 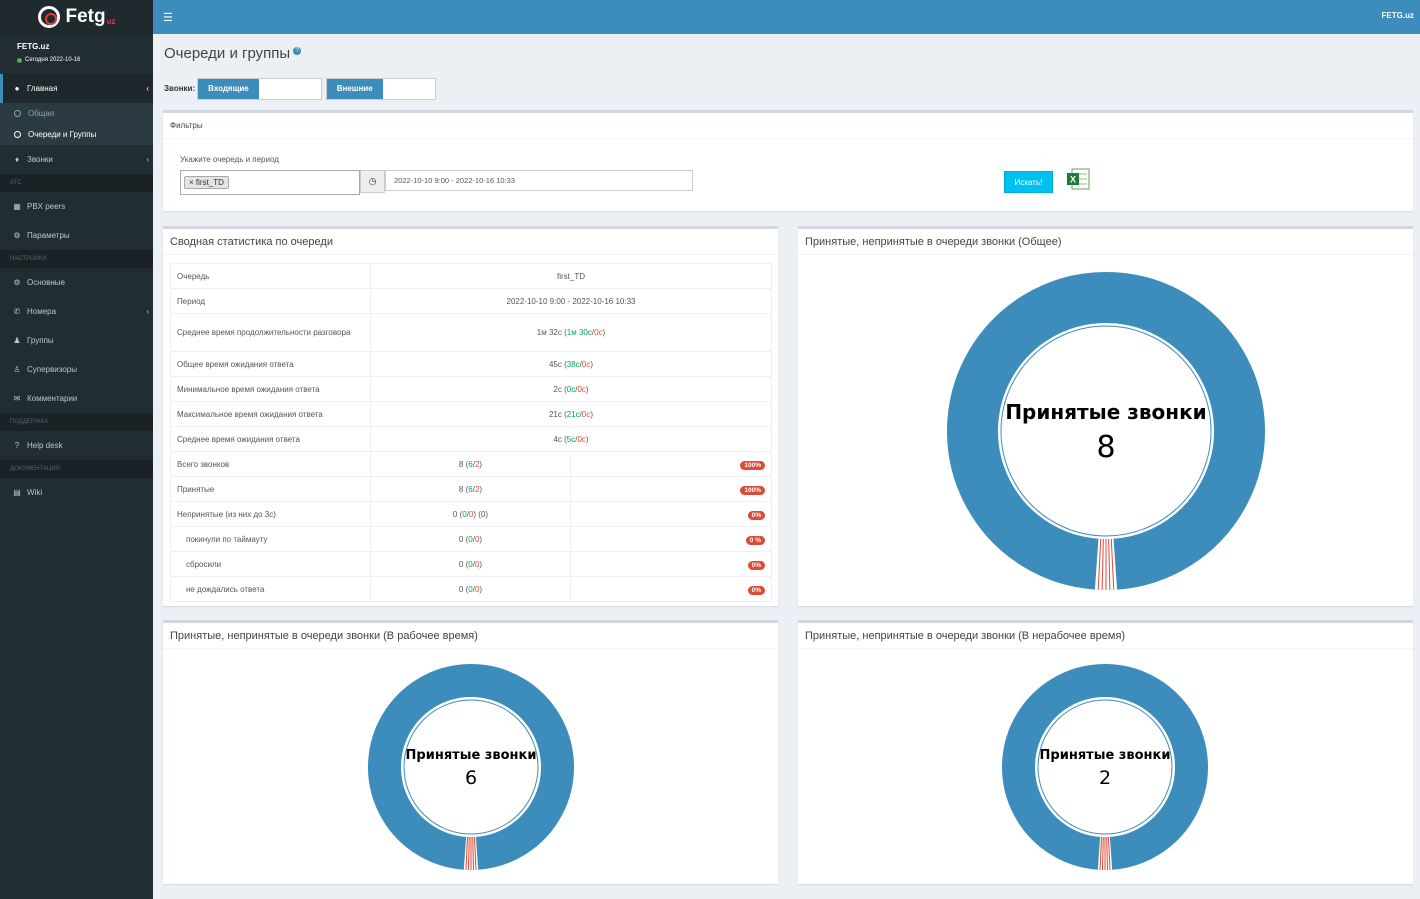 I want to click on row-label: Среднее время ожидания ответа, so click(x=270, y=439).